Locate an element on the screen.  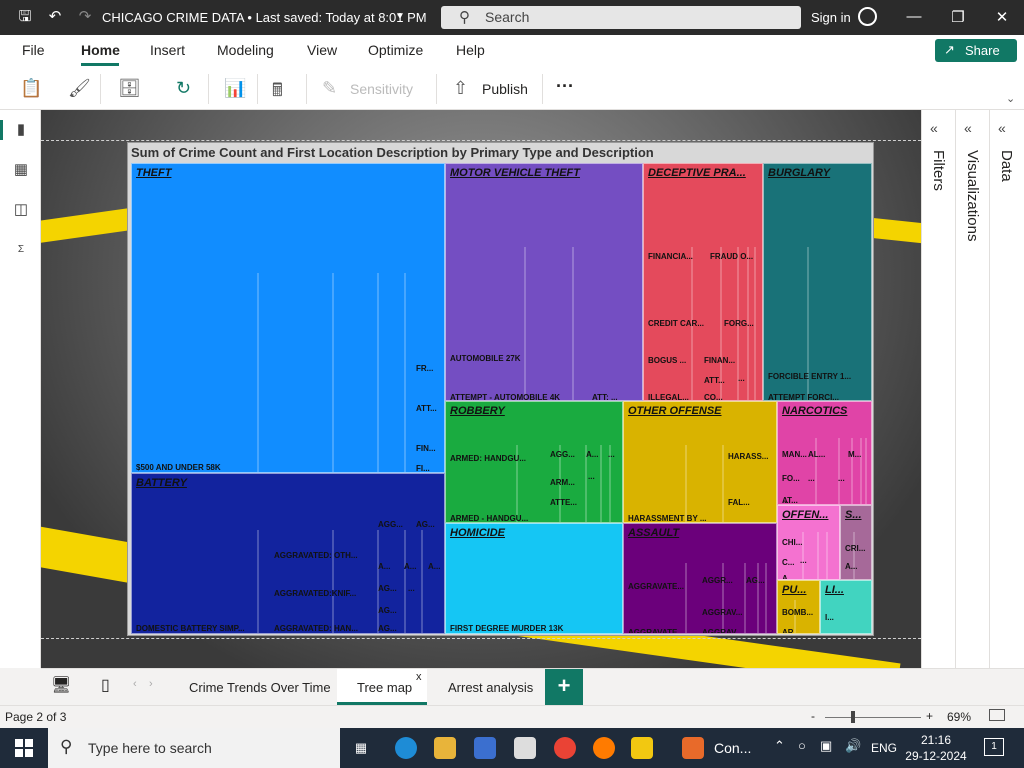
minimize-icon: — is located at coordinates (914, 16).